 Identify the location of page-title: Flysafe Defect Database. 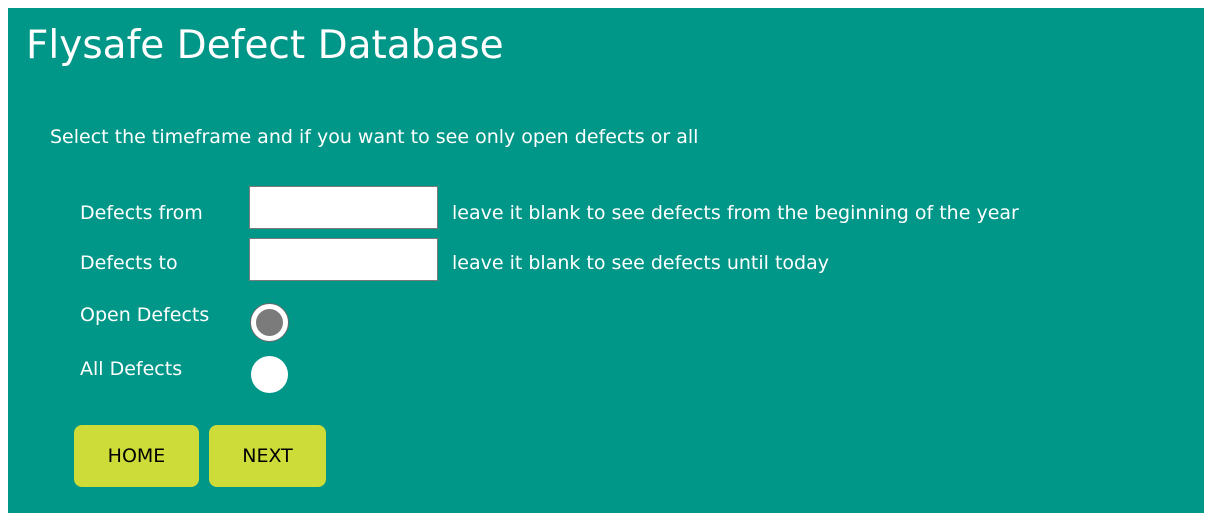
(265, 45).